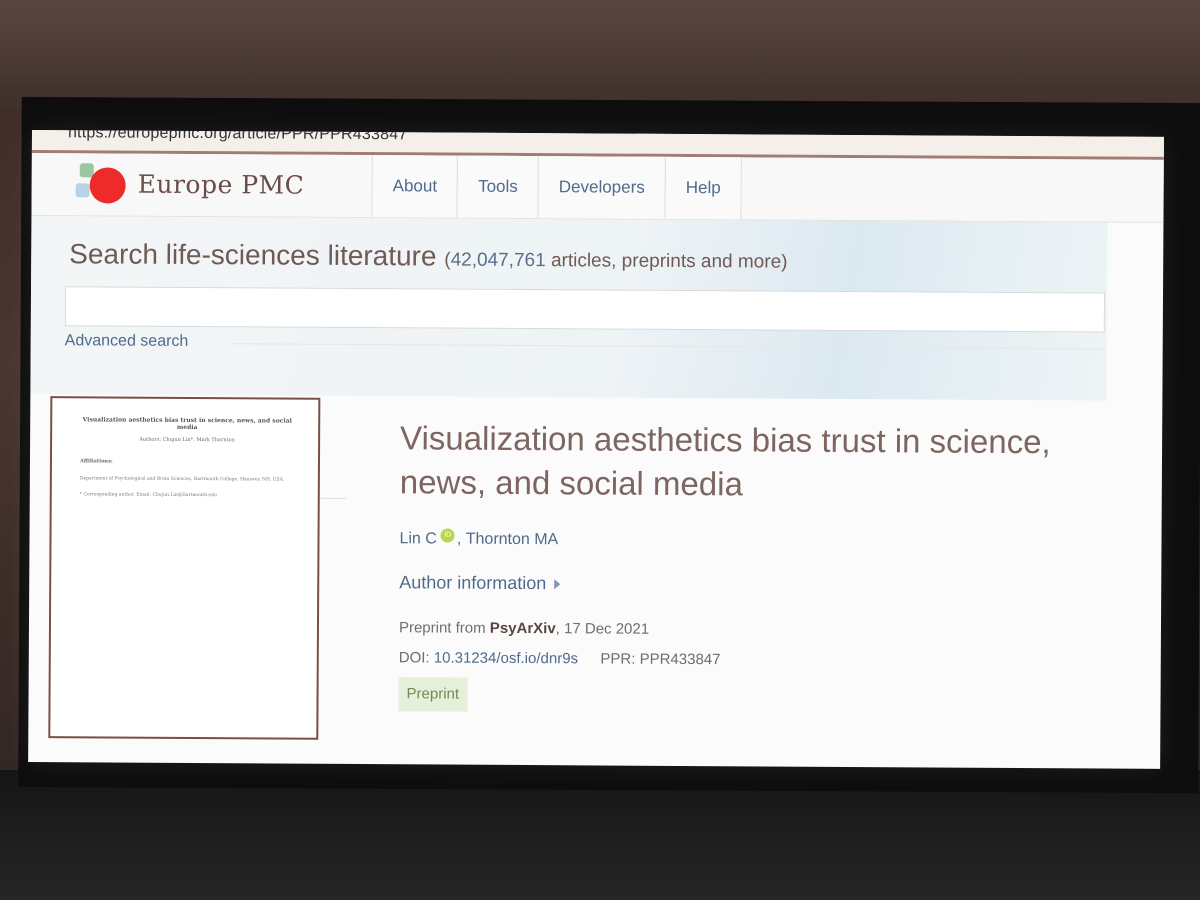 The width and height of the screenshot is (1200, 900). I want to click on author-information-toggle: Author information, so click(749, 584).